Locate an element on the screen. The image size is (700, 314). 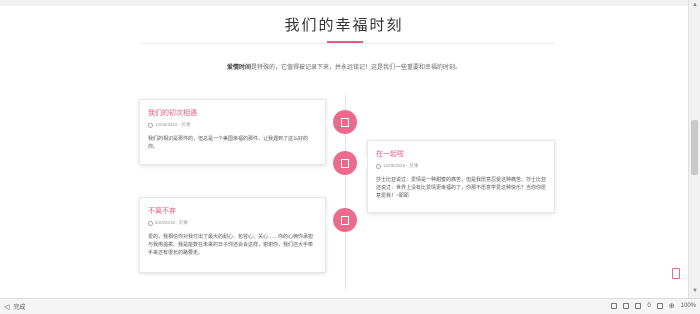
card-text: 我们的相识是那件的，但总是一个美国幸福的那件，让我遇到了这么好的你。 is located at coordinates (228, 143).